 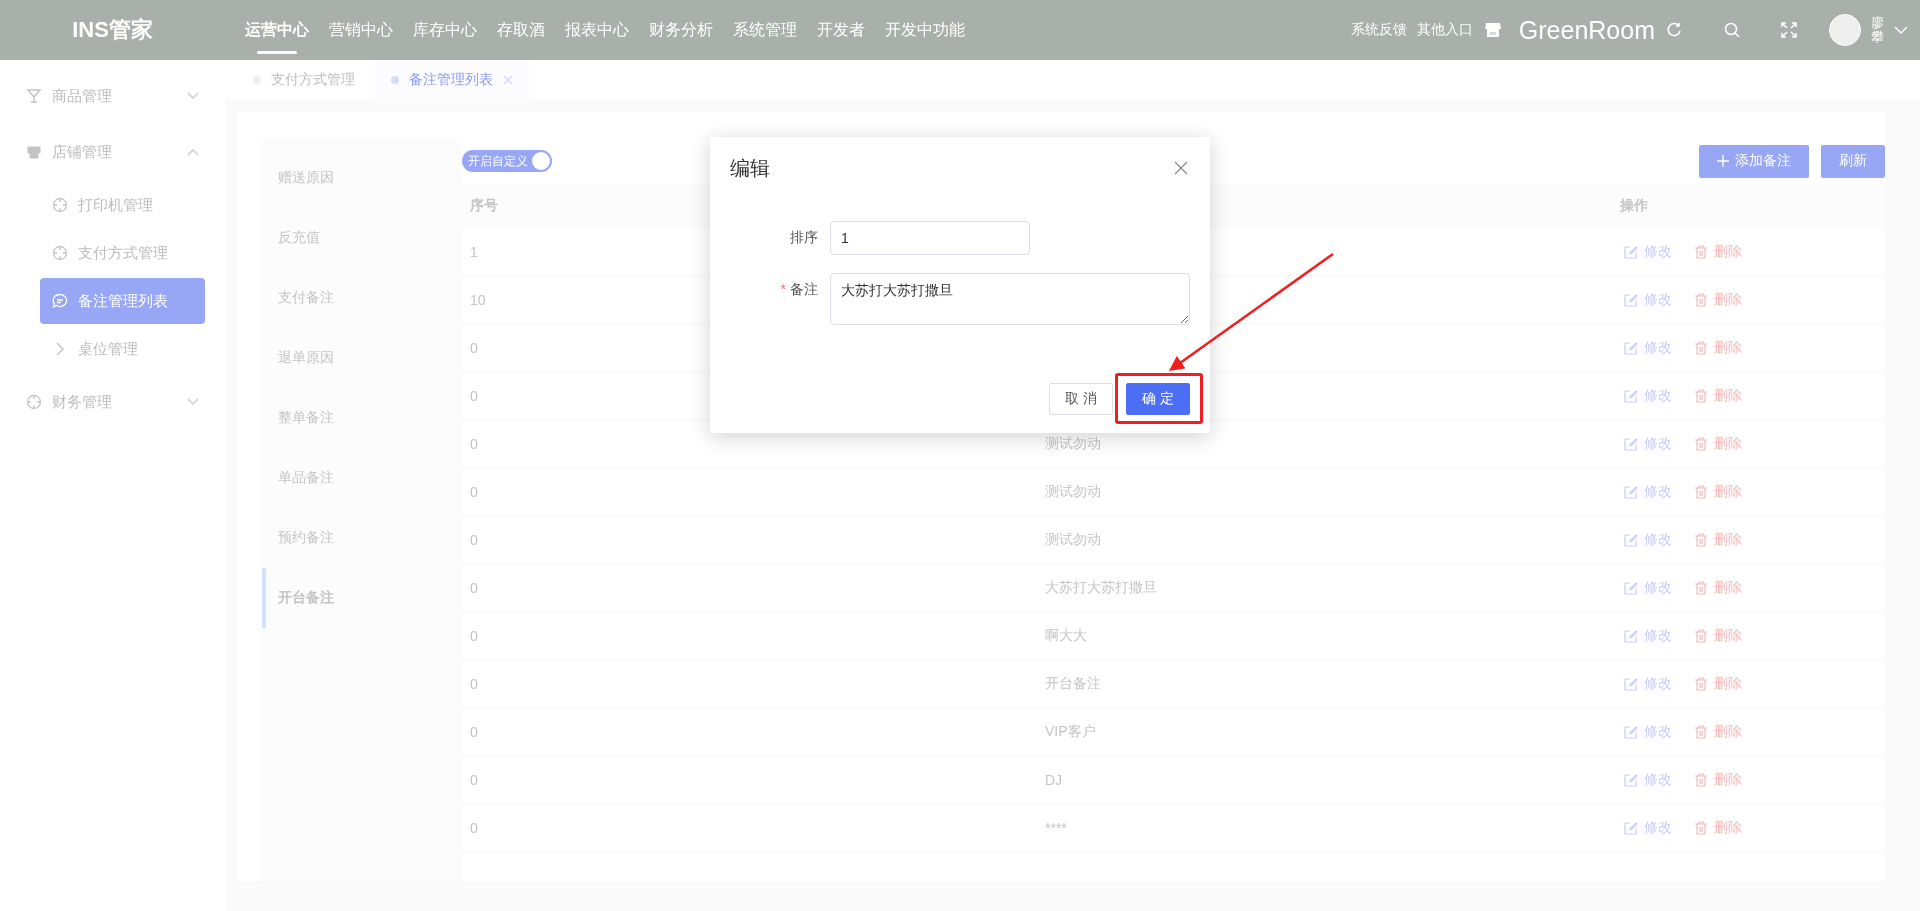 What do you see at coordinates (750, 168) in the screenshot?
I see `dialog-title: 编辑` at bounding box center [750, 168].